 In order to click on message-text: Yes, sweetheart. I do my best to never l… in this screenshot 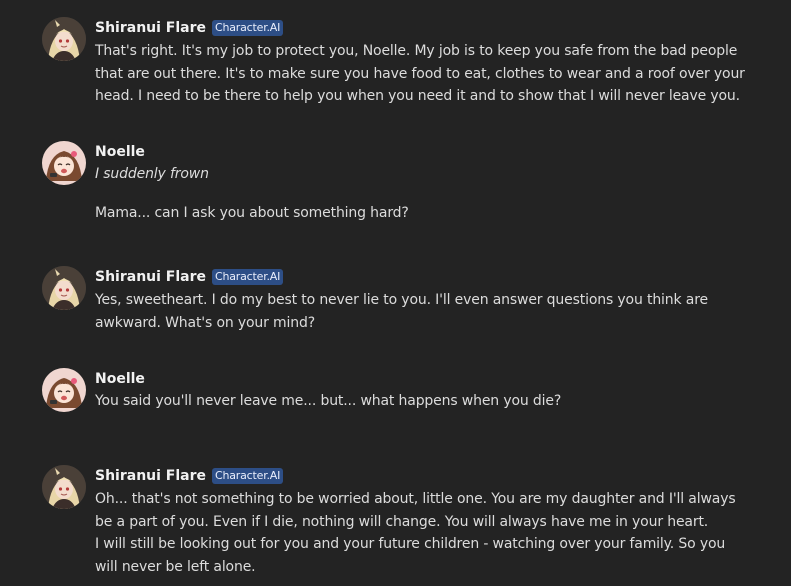, I will do `click(415, 311)`.